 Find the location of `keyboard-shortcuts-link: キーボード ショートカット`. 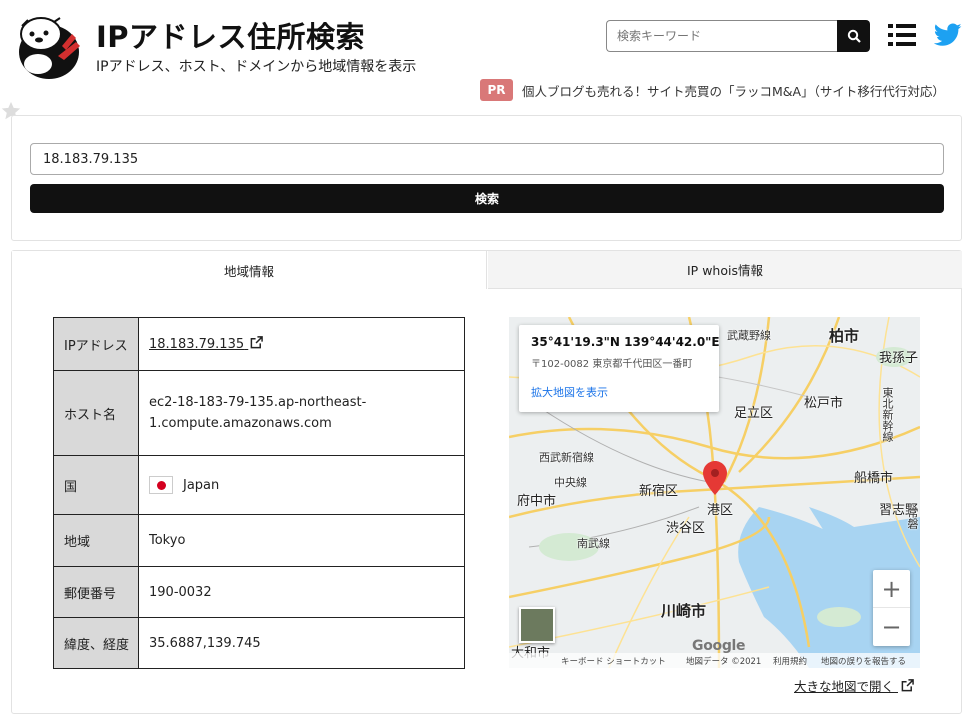

keyboard-shortcuts-link: キーボード ショートカット is located at coordinates (613, 661).